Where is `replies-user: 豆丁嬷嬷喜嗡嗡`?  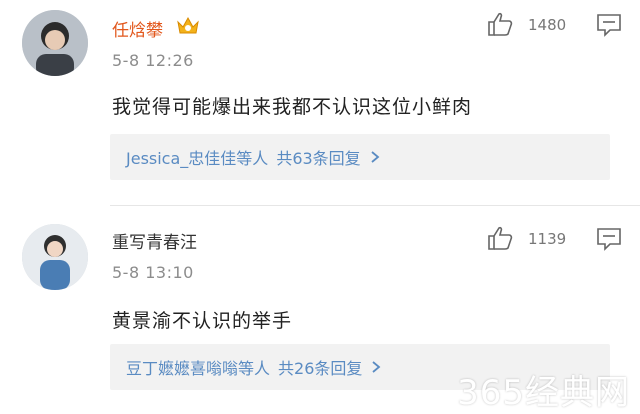
replies-user: 豆丁嬷嬷喜嗡嗡 is located at coordinates (182, 367).